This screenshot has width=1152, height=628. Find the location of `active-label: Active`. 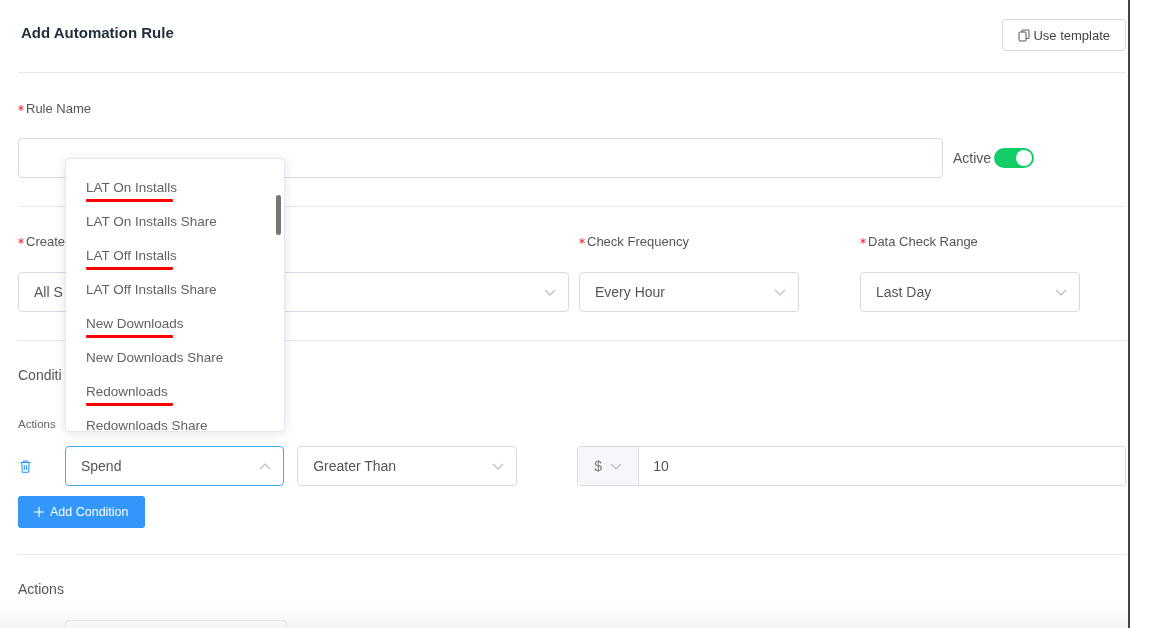

active-label: Active is located at coordinates (972, 158).